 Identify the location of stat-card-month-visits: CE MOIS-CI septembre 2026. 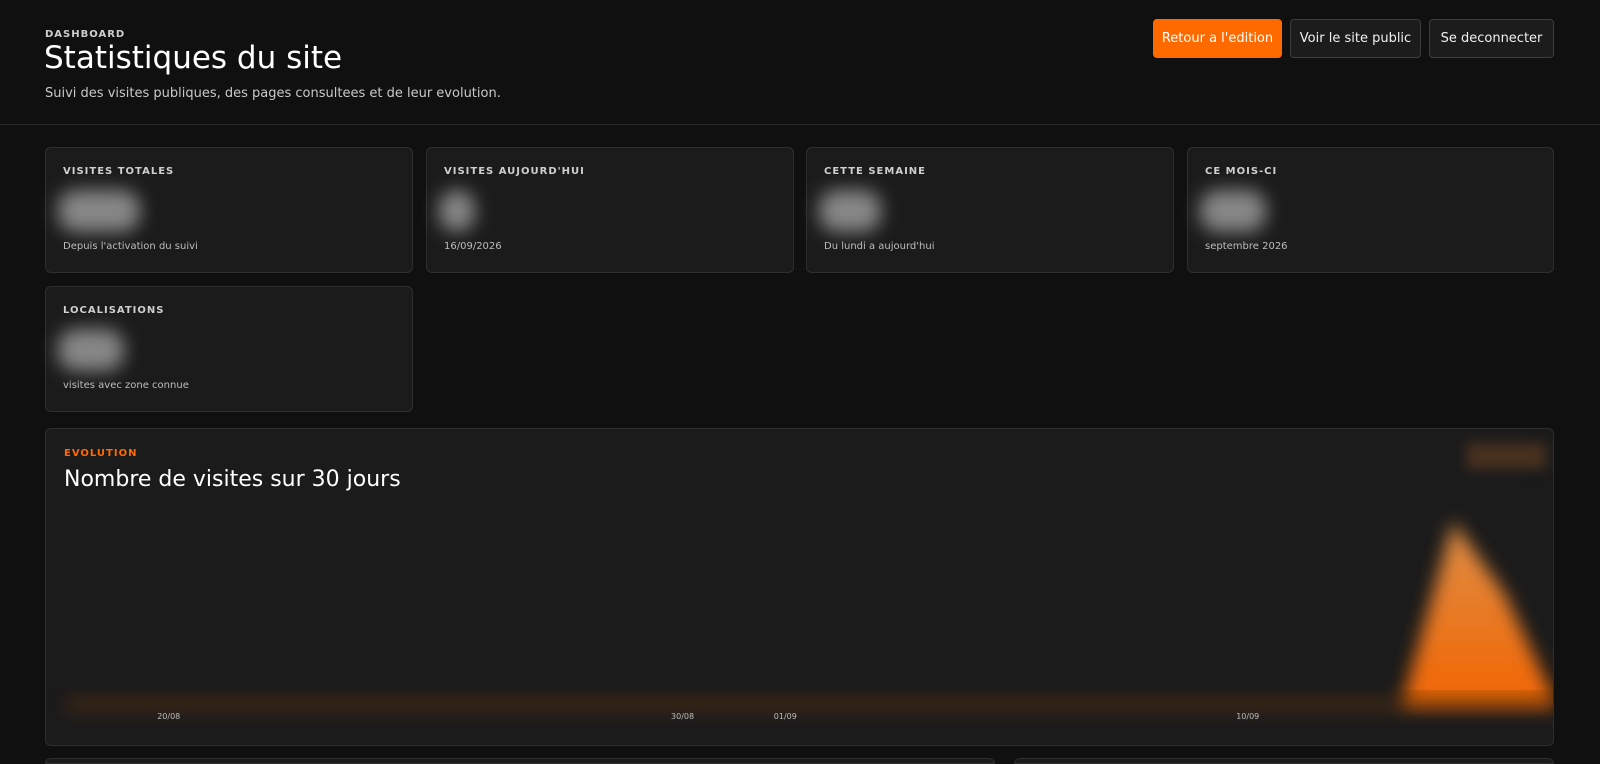
(1370, 210).